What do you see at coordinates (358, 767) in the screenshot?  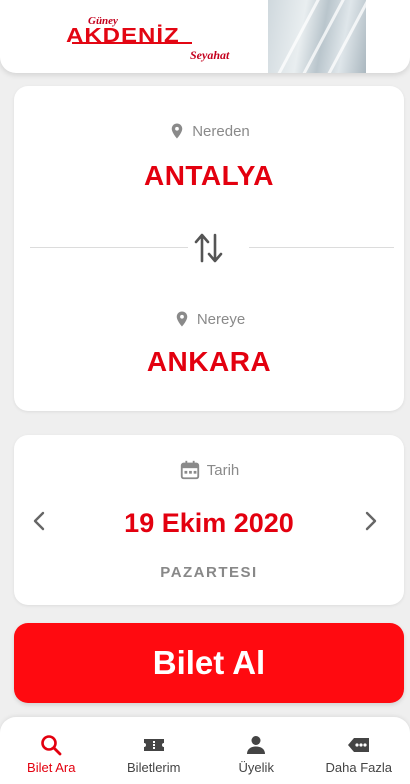 I see `tab-label: Daha Fazla` at bounding box center [358, 767].